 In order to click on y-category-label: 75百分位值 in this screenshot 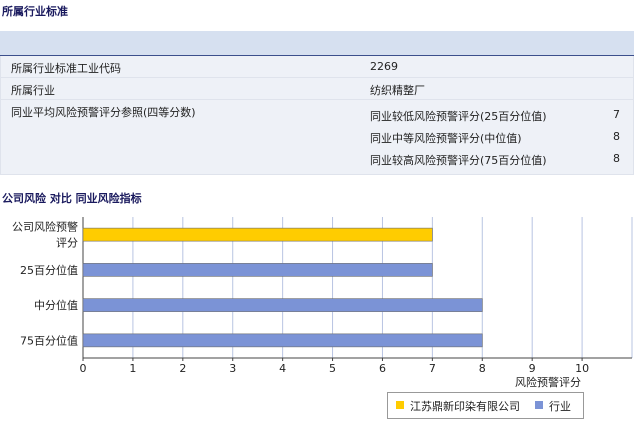, I will do `click(49, 340)`.